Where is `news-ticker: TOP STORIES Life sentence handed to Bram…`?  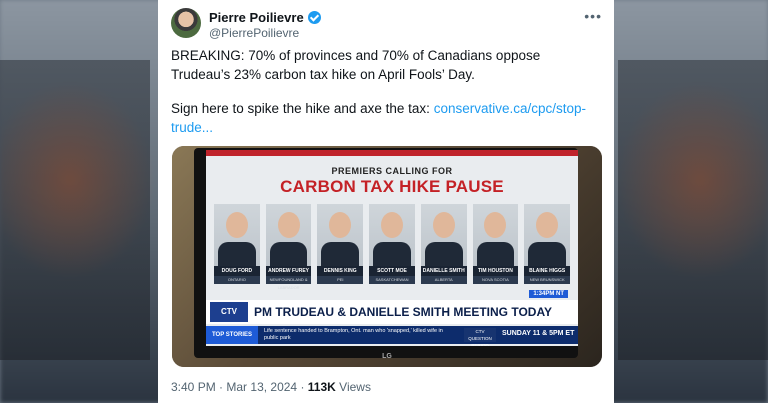 news-ticker: TOP STORIES Life sentence handed to Bram… is located at coordinates (392, 336).